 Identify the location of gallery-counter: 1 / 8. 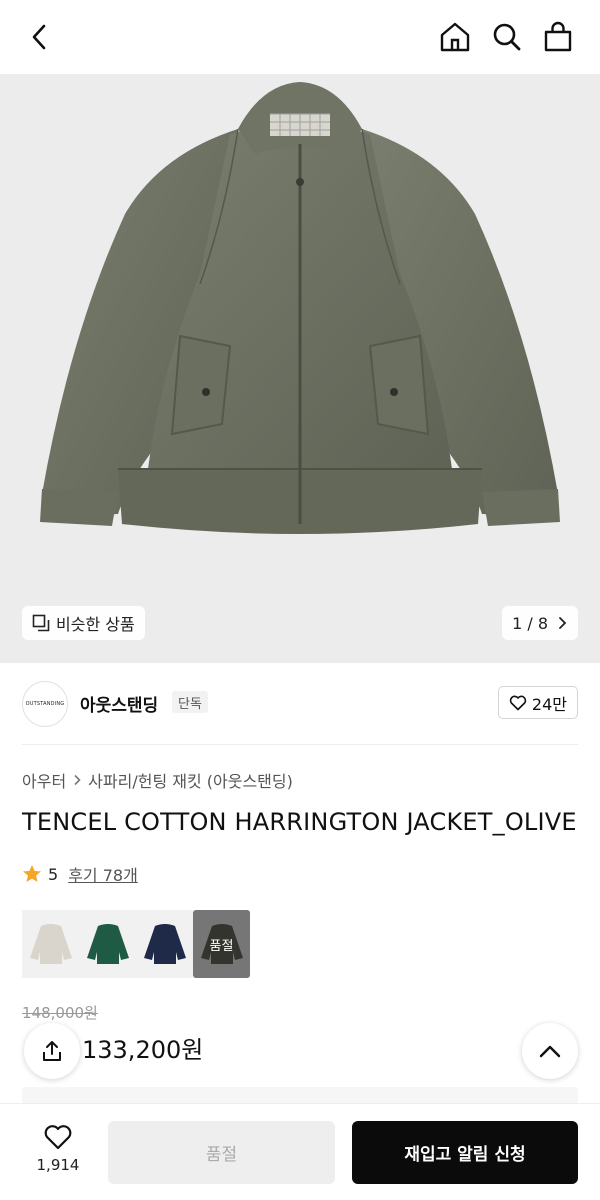
(530, 623).